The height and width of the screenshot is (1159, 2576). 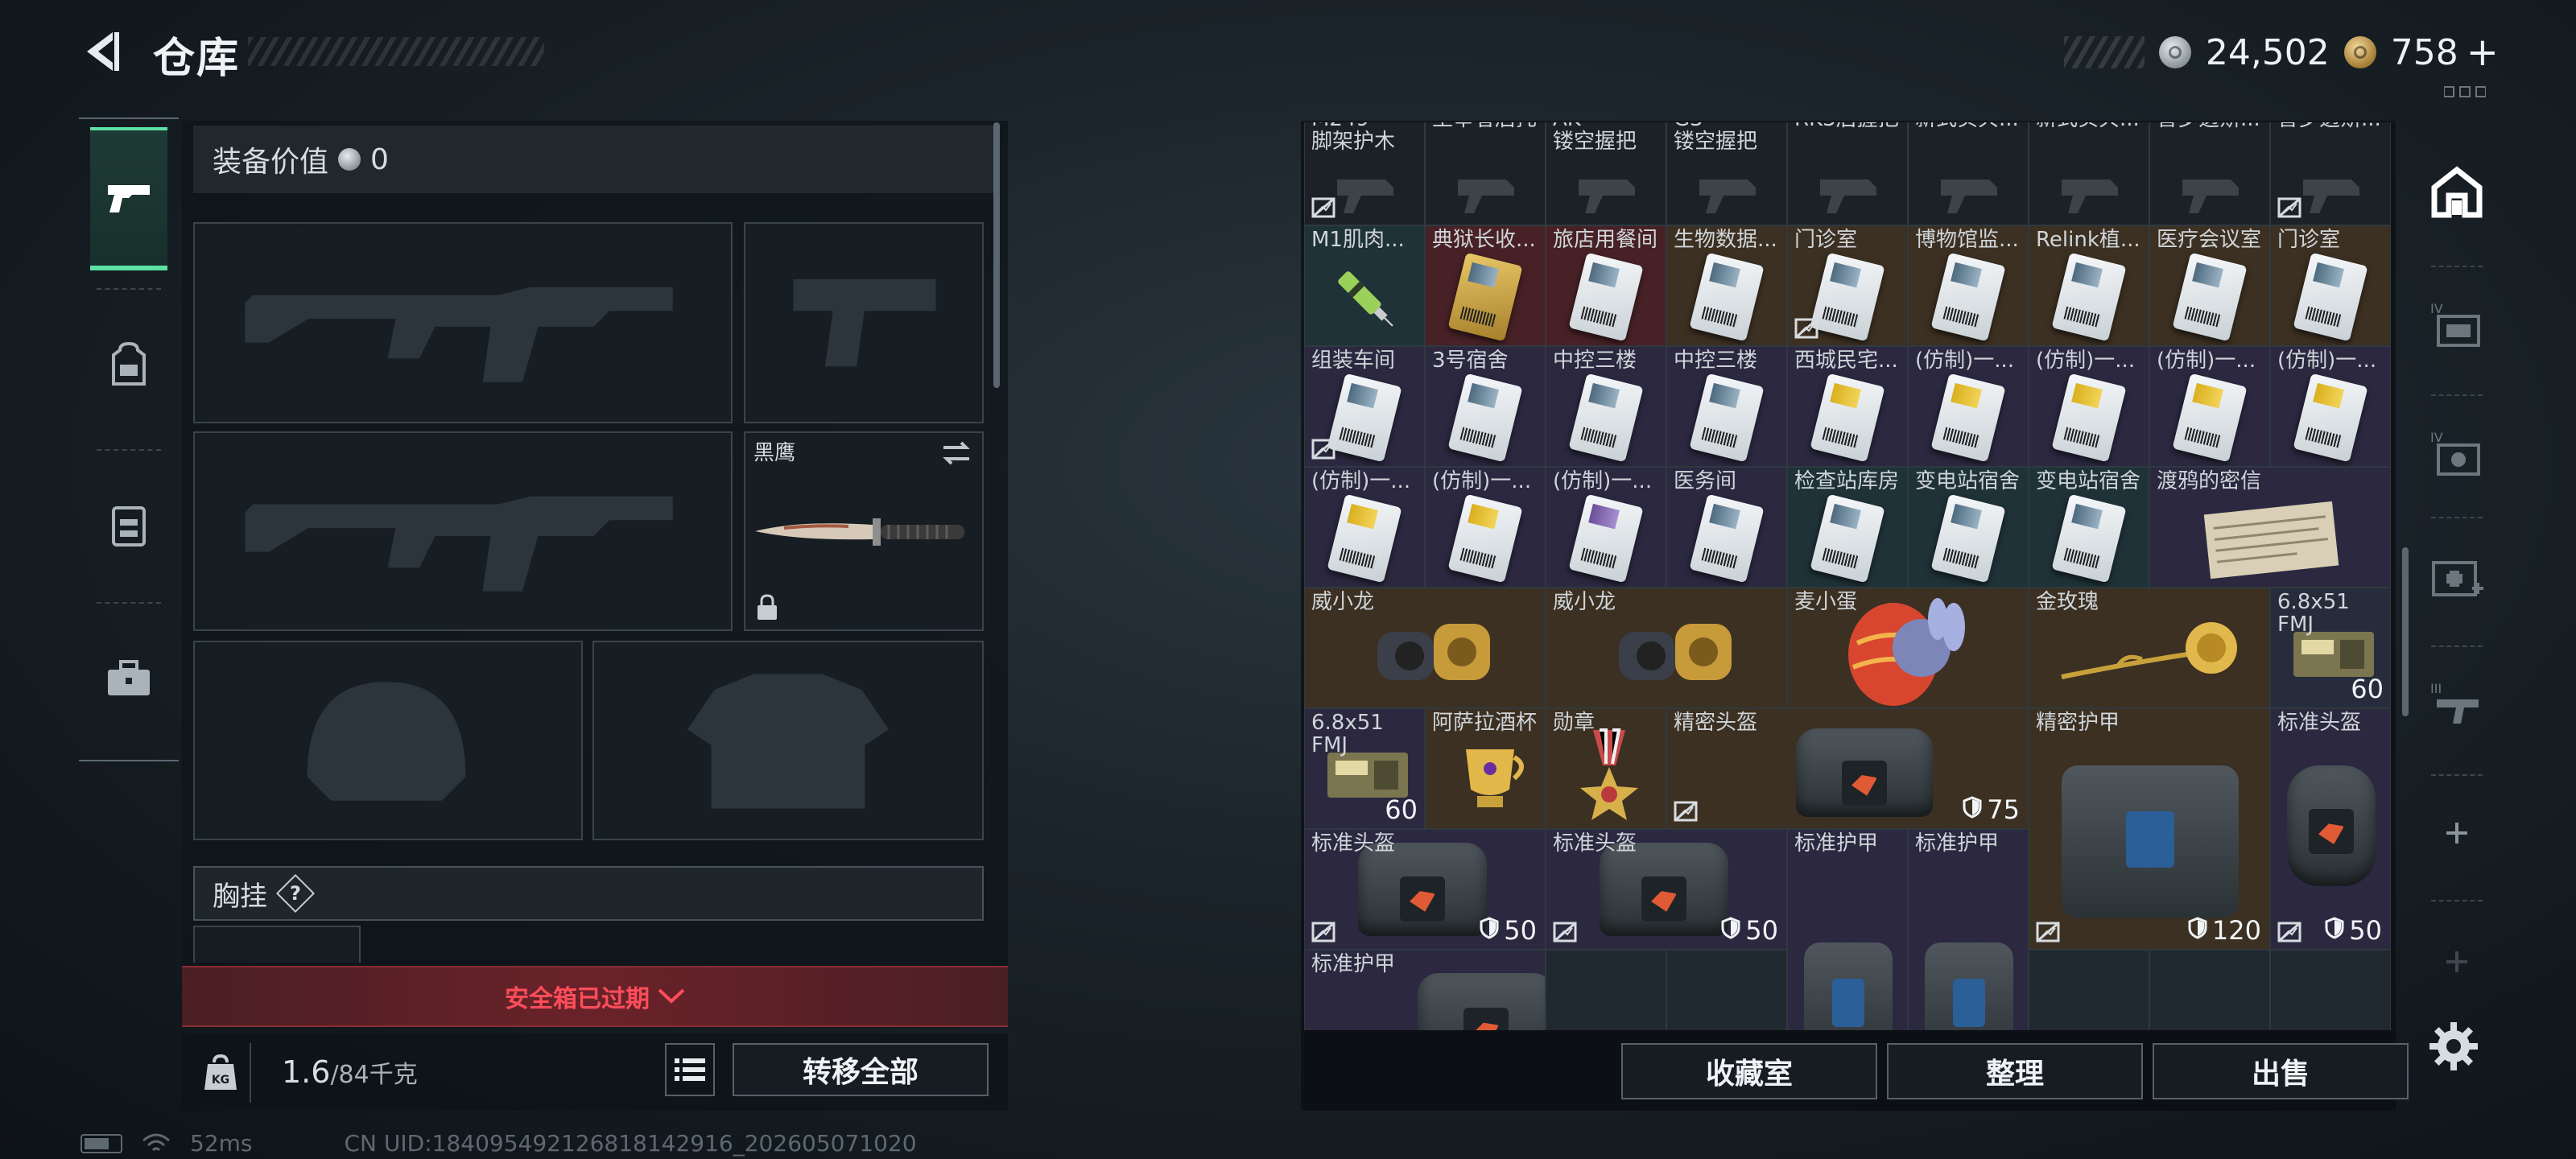 I want to click on add-storage-page-button-disabled, so click(x=2457, y=962).